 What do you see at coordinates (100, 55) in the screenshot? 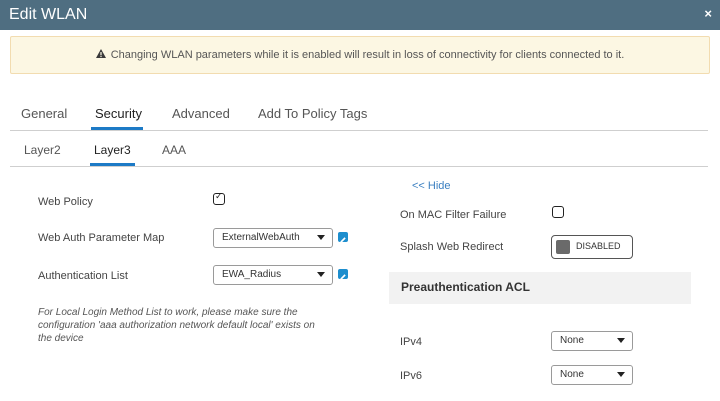
I see `warning-triangle-icon` at bounding box center [100, 55].